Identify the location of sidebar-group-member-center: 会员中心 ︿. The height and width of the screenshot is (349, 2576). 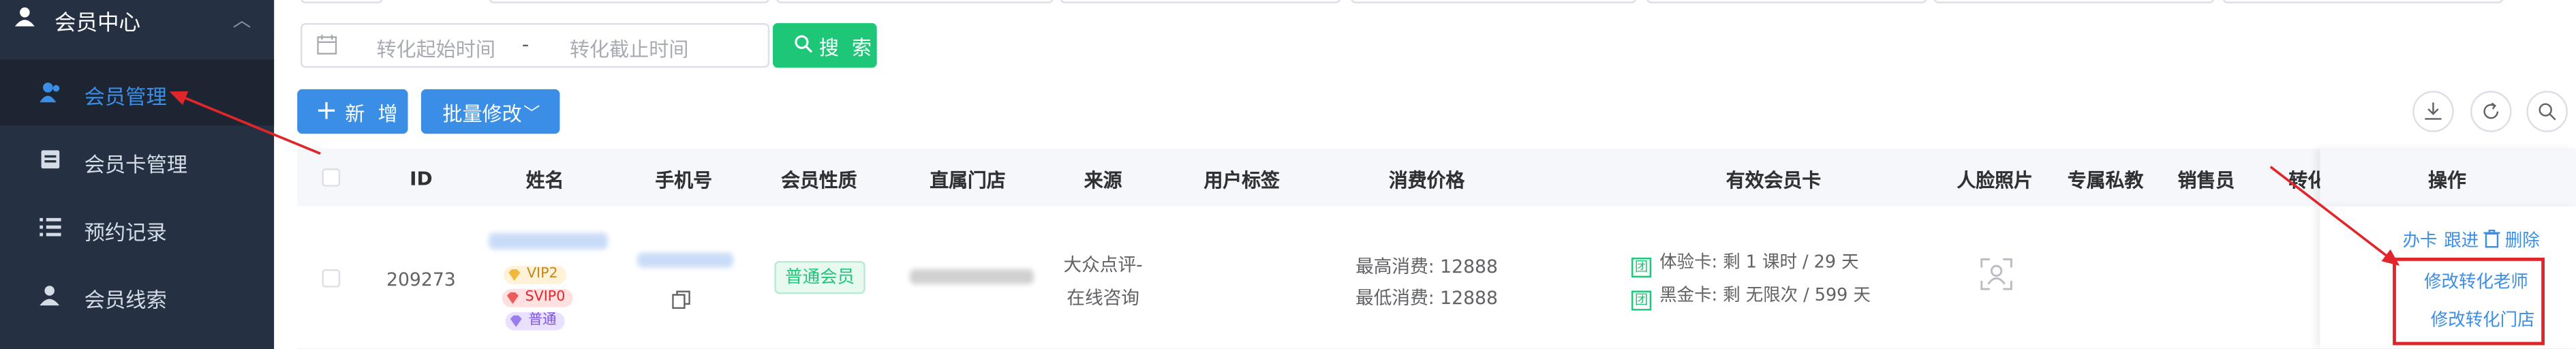
(137, 21).